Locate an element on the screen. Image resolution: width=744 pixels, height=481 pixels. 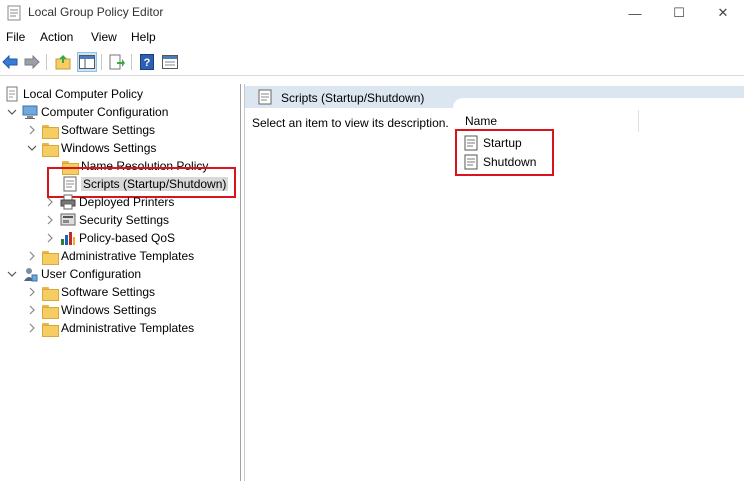
up-folder-icon is located at coordinates (63, 62).